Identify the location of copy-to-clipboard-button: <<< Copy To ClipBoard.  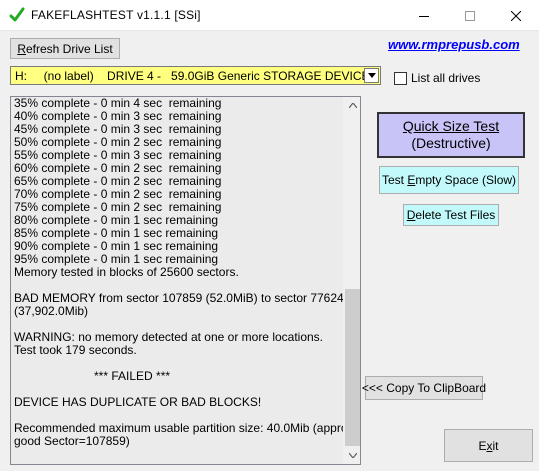
(424, 388).